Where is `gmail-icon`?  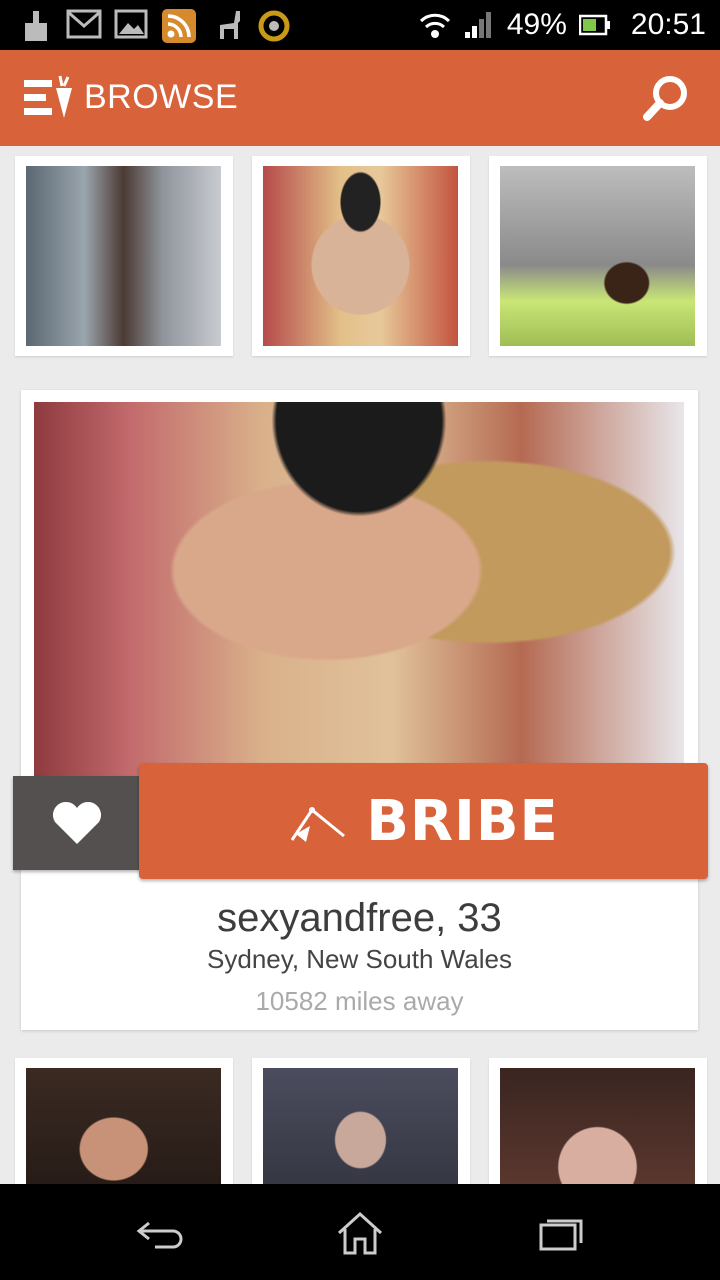 gmail-icon is located at coordinates (84, 24).